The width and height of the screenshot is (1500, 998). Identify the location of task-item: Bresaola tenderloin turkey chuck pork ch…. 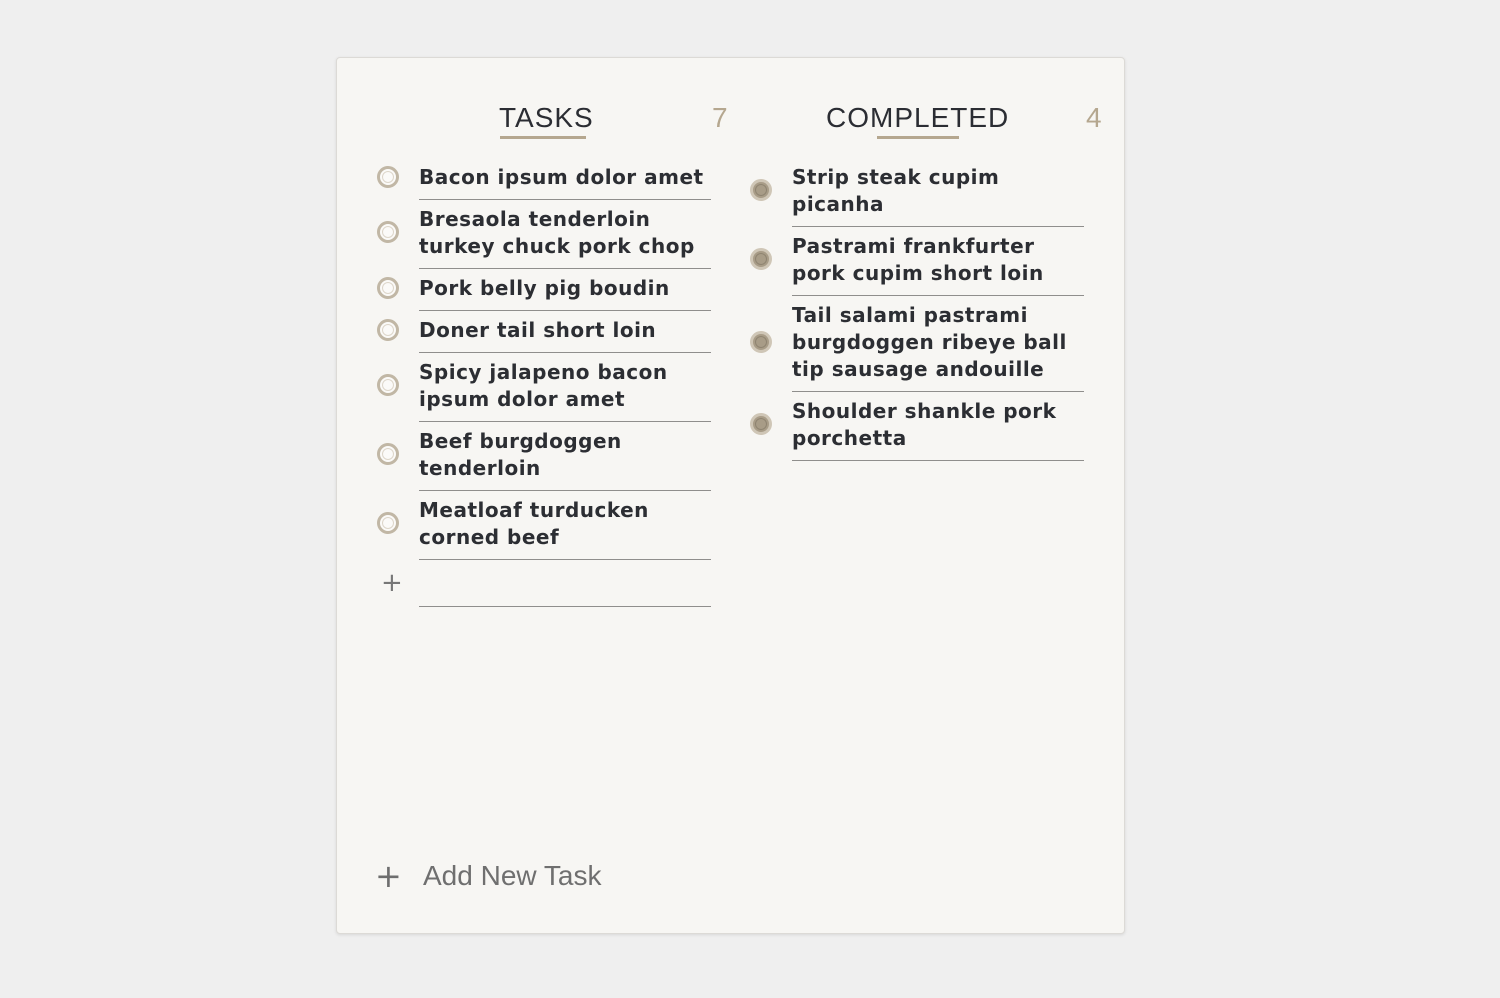
(544, 234).